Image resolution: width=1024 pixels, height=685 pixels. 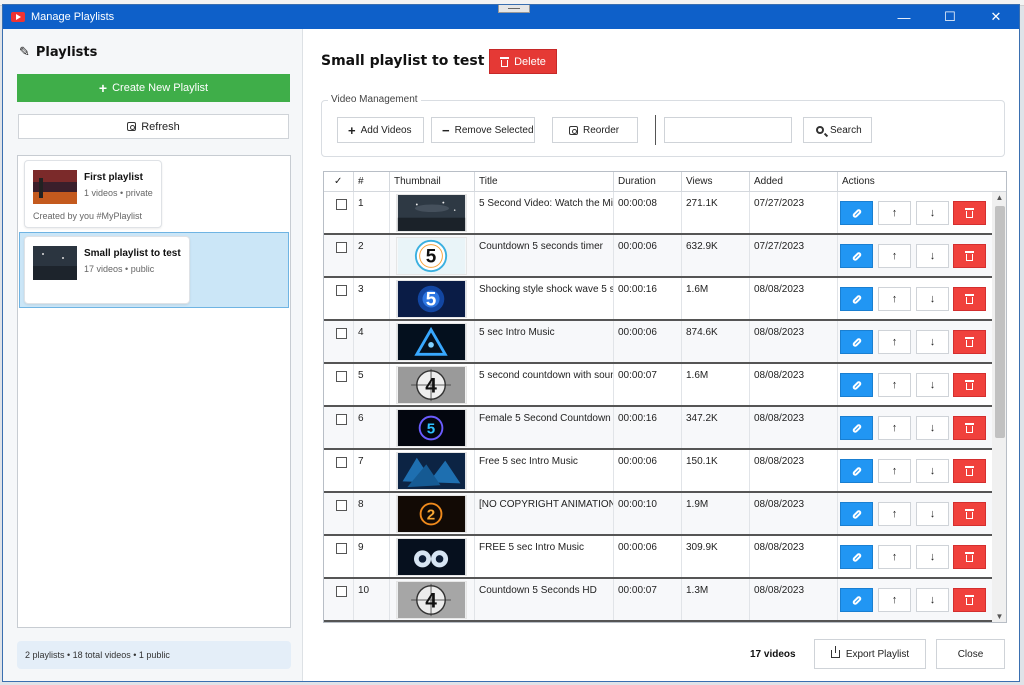 I want to click on youtube-icon, so click(x=18, y=17).